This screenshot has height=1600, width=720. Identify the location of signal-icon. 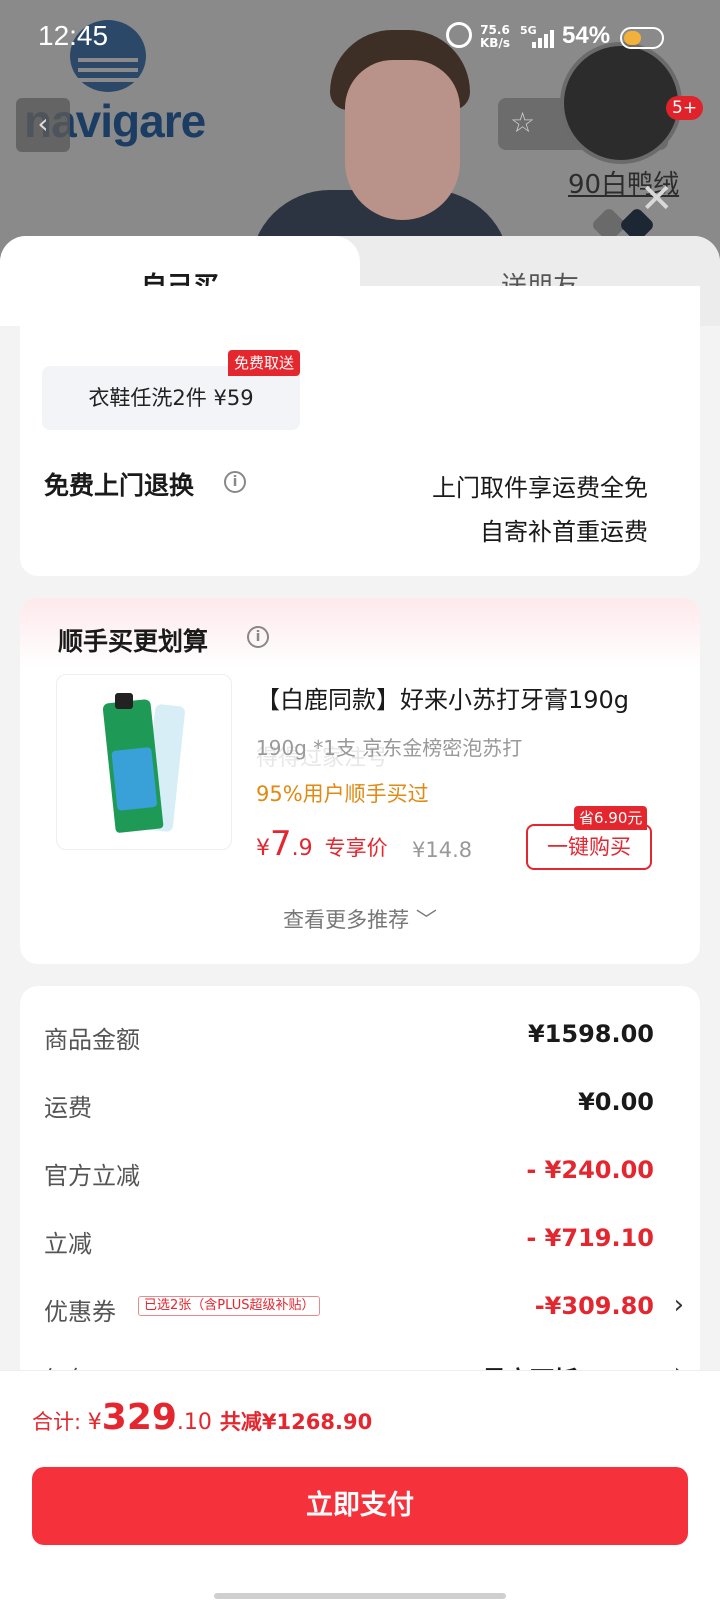
(545, 39).